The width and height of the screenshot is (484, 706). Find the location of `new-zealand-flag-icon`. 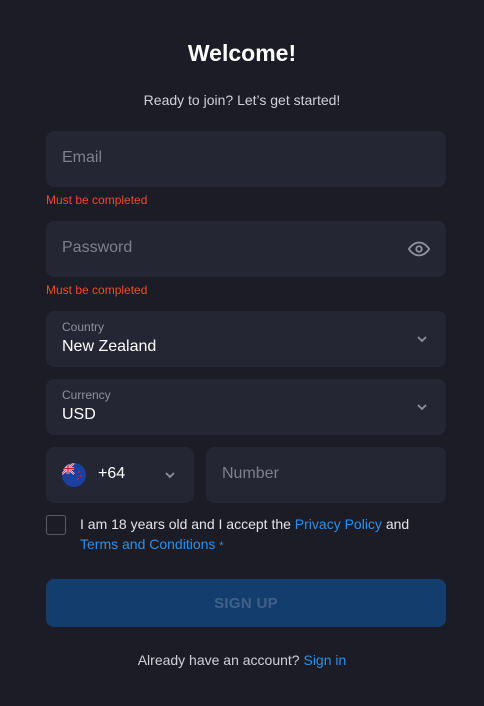

new-zealand-flag-icon is located at coordinates (74, 475).